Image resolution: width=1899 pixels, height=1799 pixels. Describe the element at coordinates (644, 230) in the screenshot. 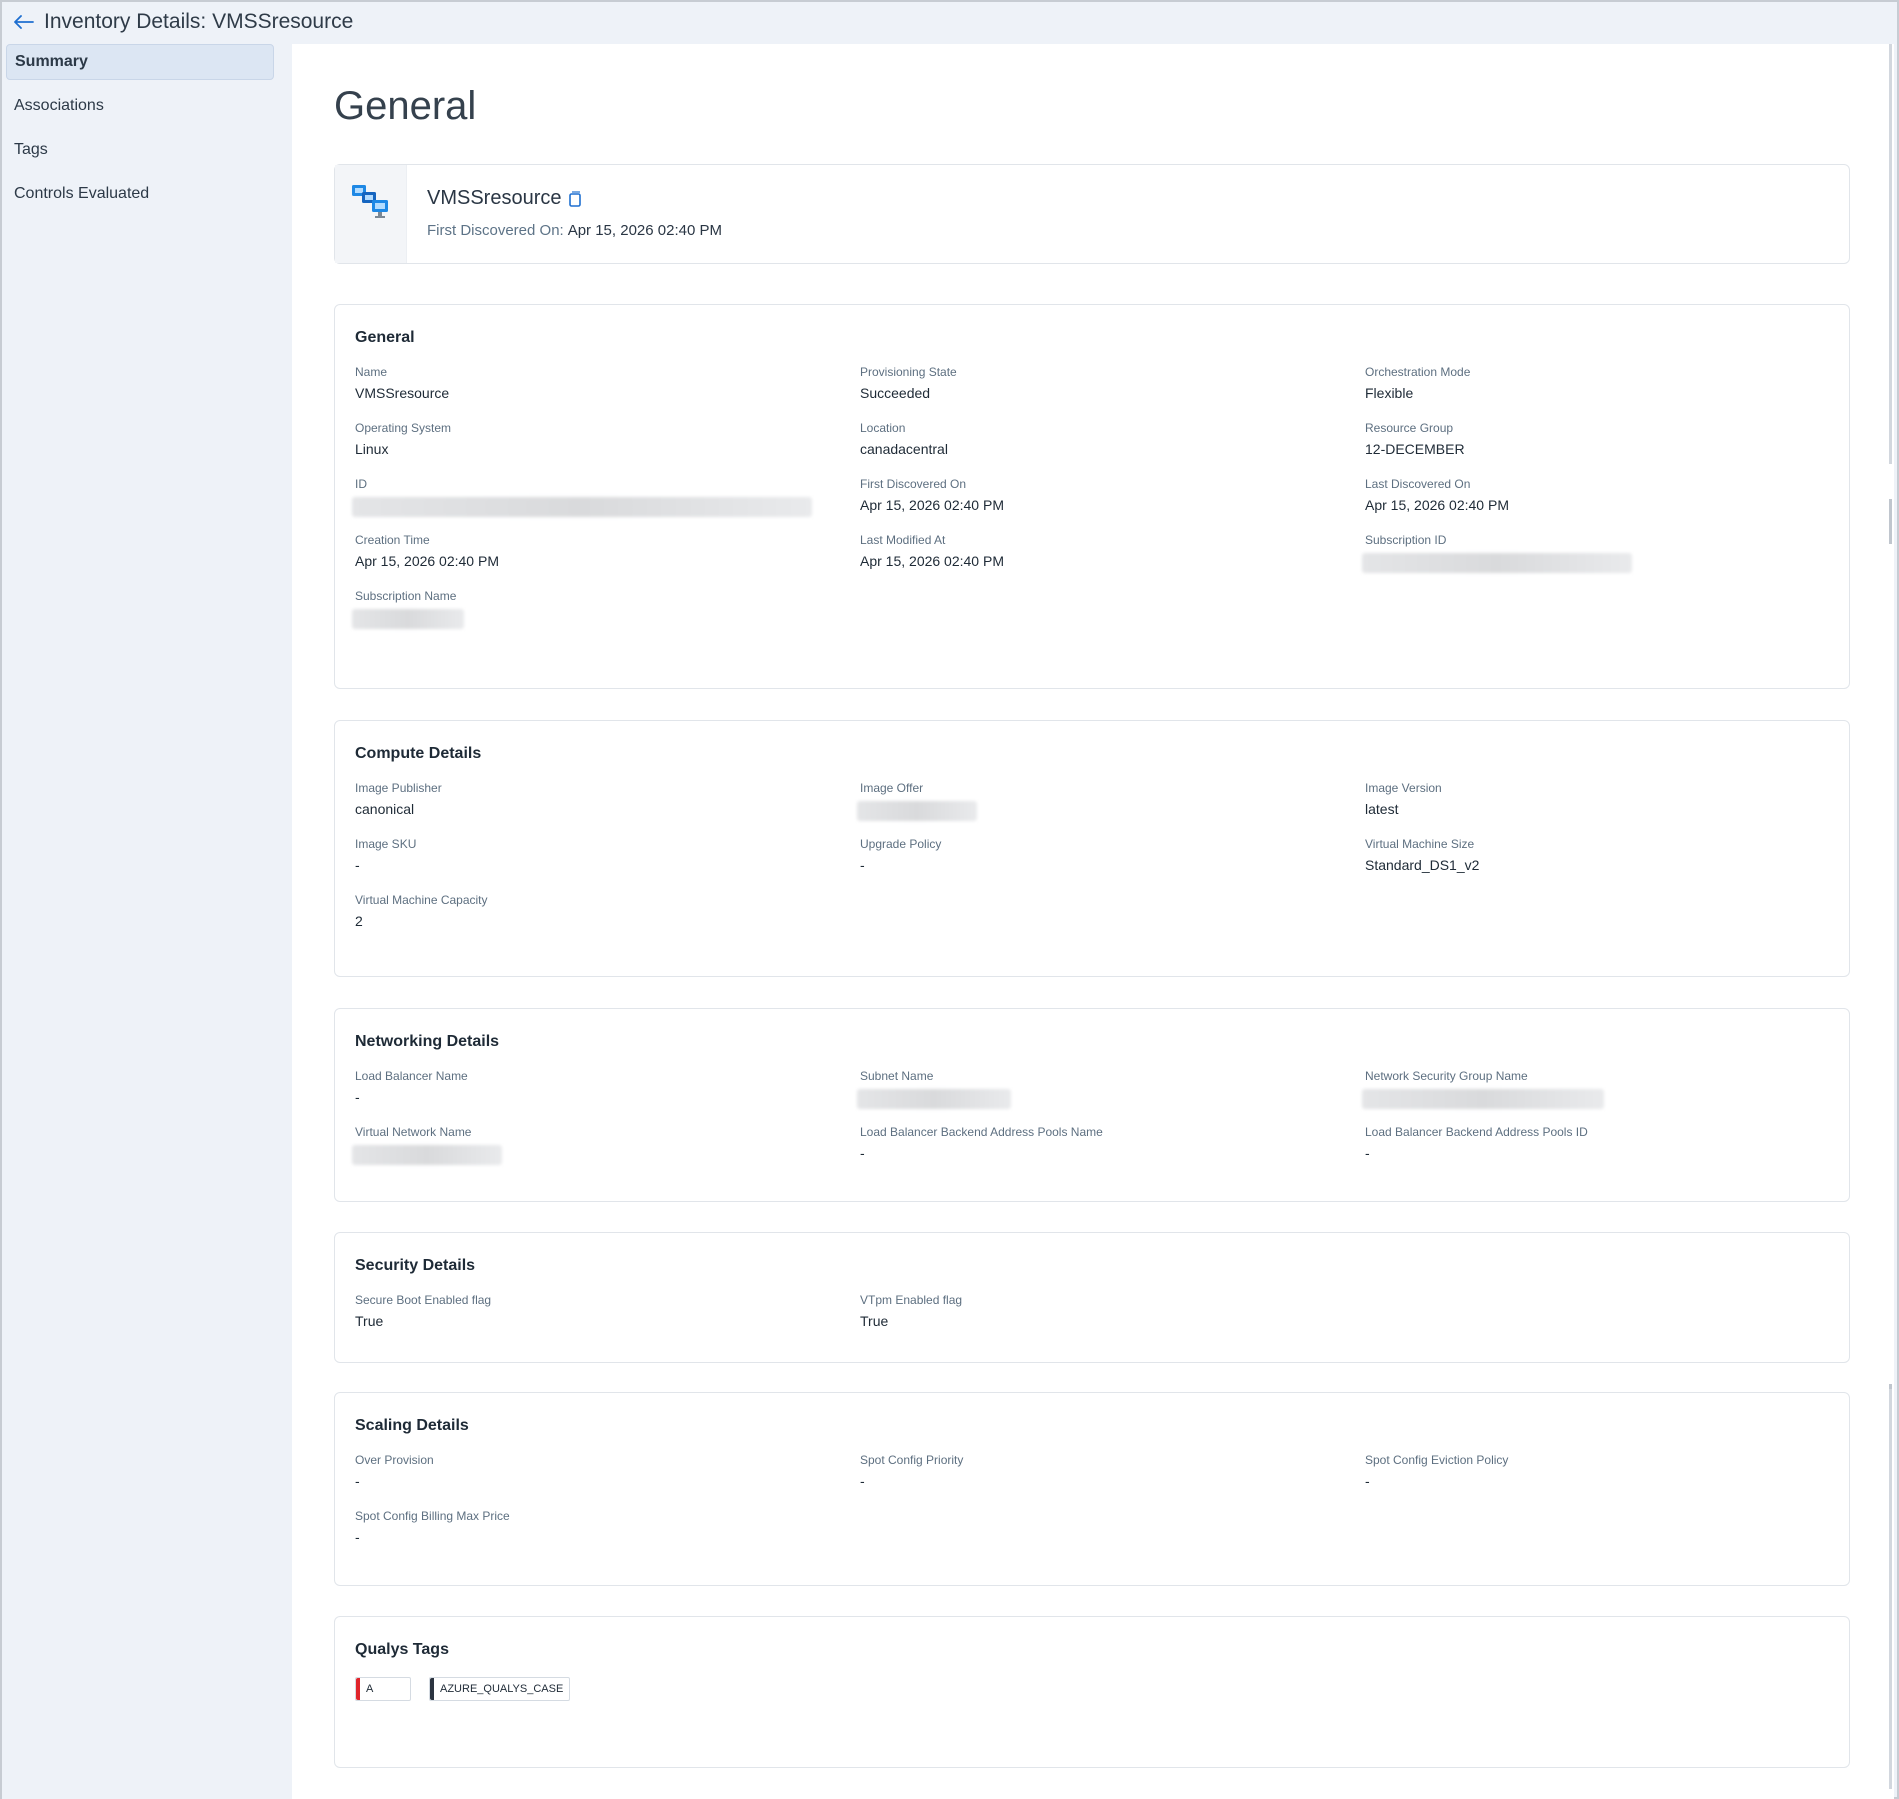

I see `first-discovered-value: Apr 15, 2026 02:40 PM` at that location.